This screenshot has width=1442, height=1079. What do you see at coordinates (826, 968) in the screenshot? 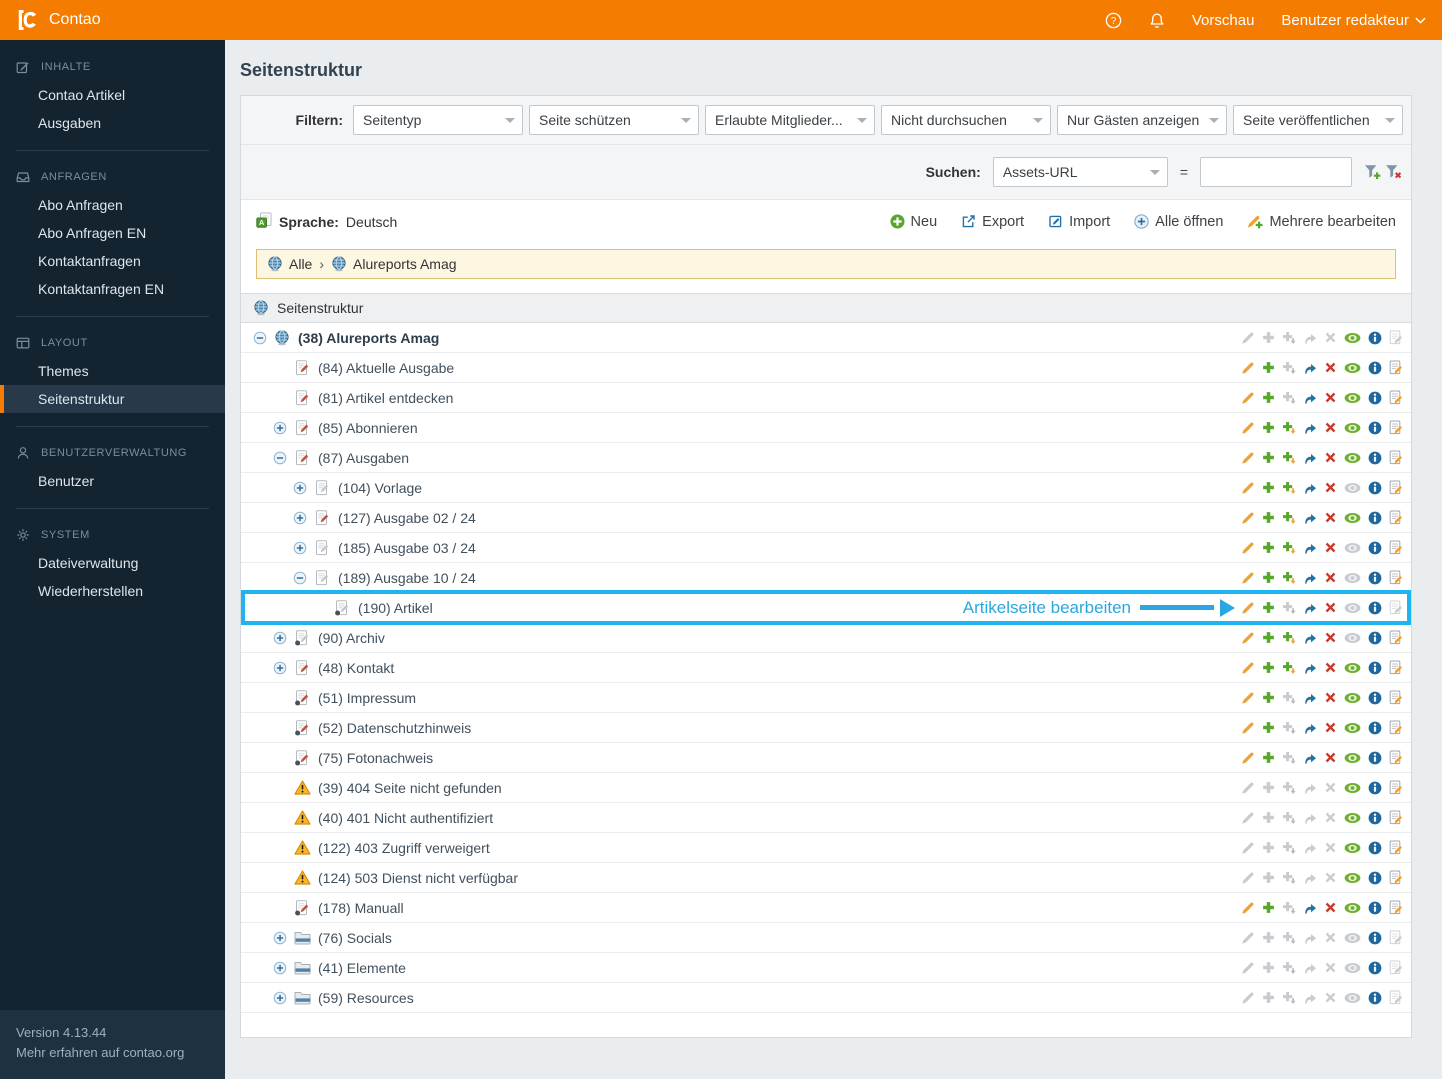
I see `tree-row: (41) Elemente` at bounding box center [826, 968].